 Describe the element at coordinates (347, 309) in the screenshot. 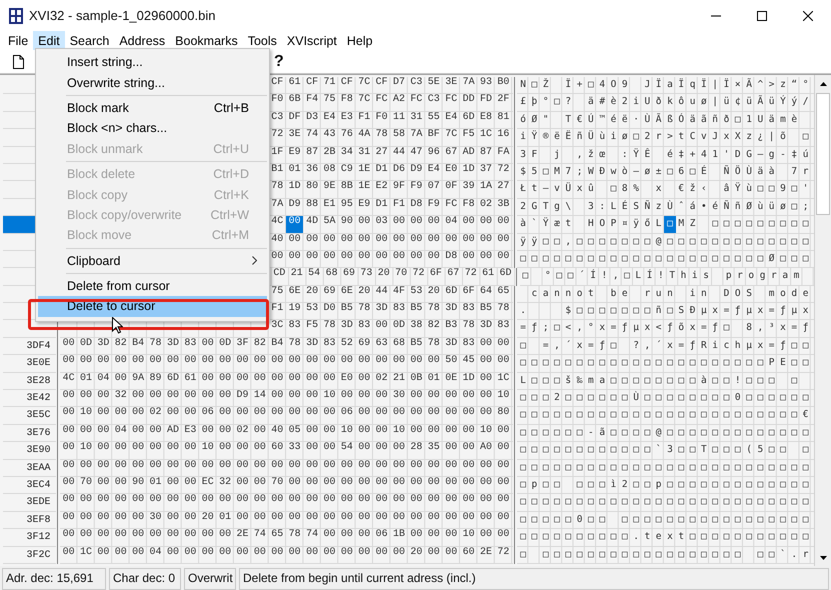

I see `hex-cell-text: B5` at that location.